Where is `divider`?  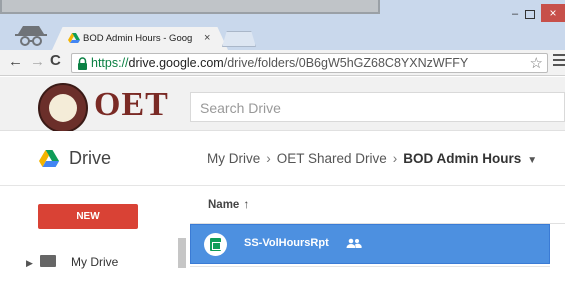
divider is located at coordinates (370, 266).